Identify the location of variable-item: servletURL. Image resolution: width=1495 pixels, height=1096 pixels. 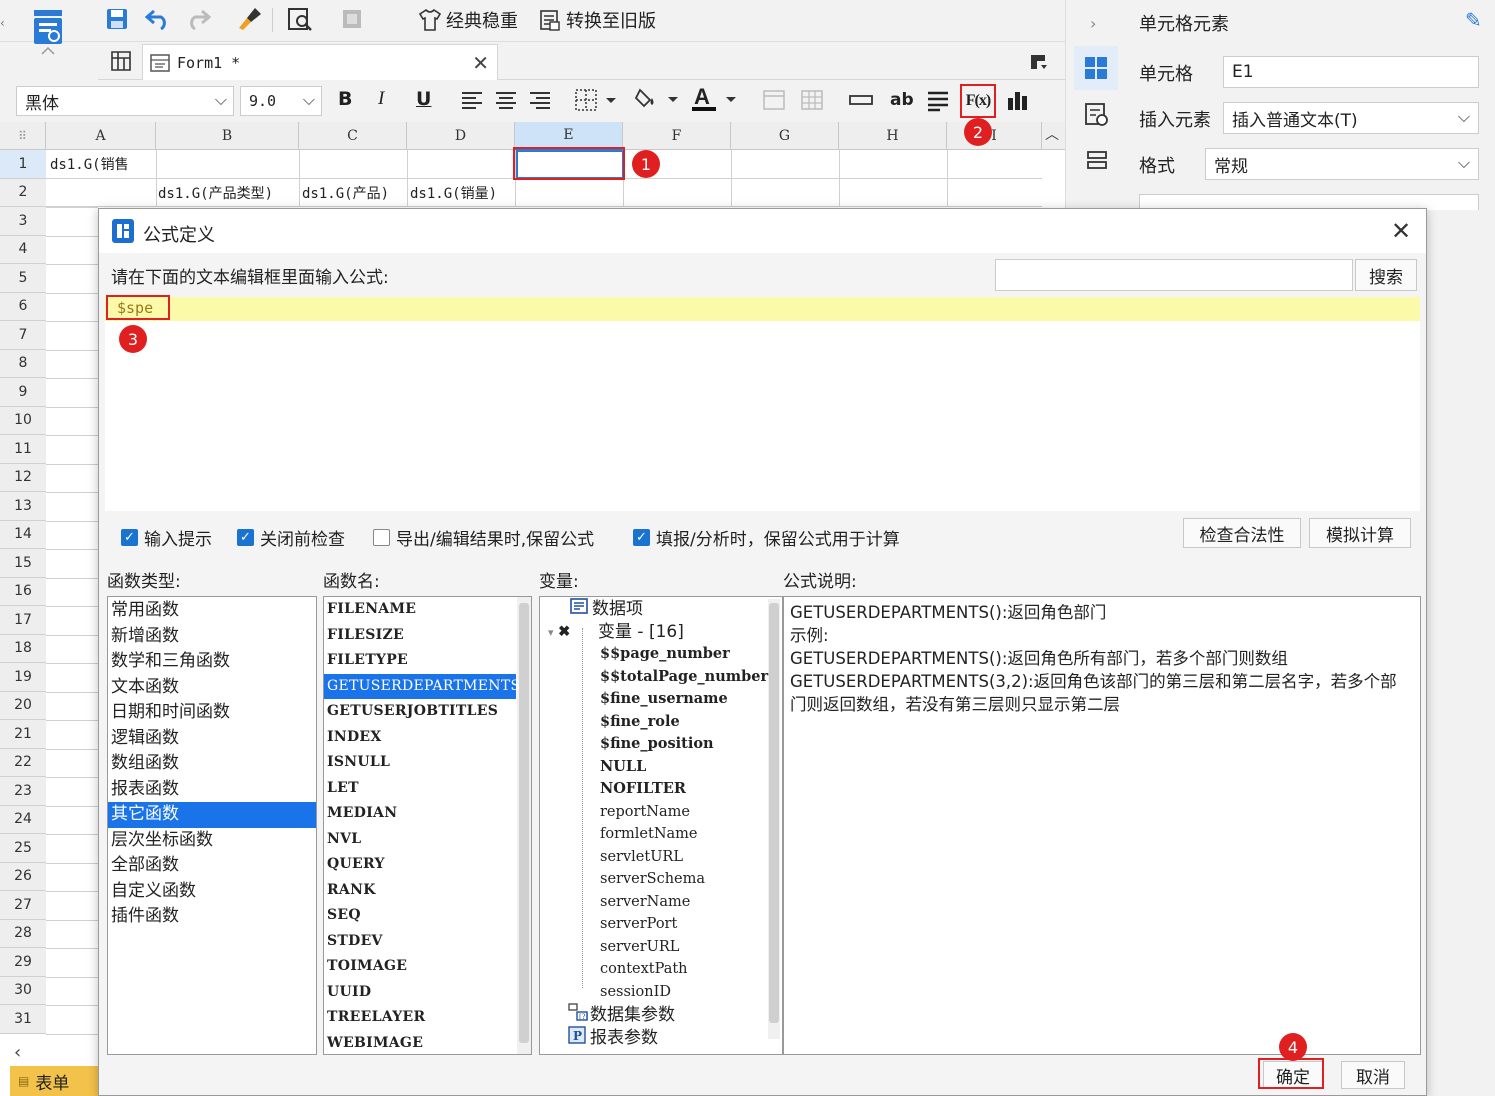
(653, 857).